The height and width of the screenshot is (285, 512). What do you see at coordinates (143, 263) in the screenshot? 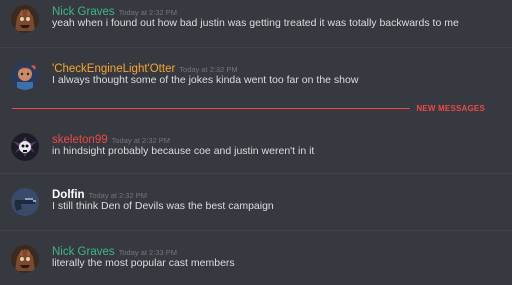
I see `message-text: literally the most popular cast members` at bounding box center [143, 263].